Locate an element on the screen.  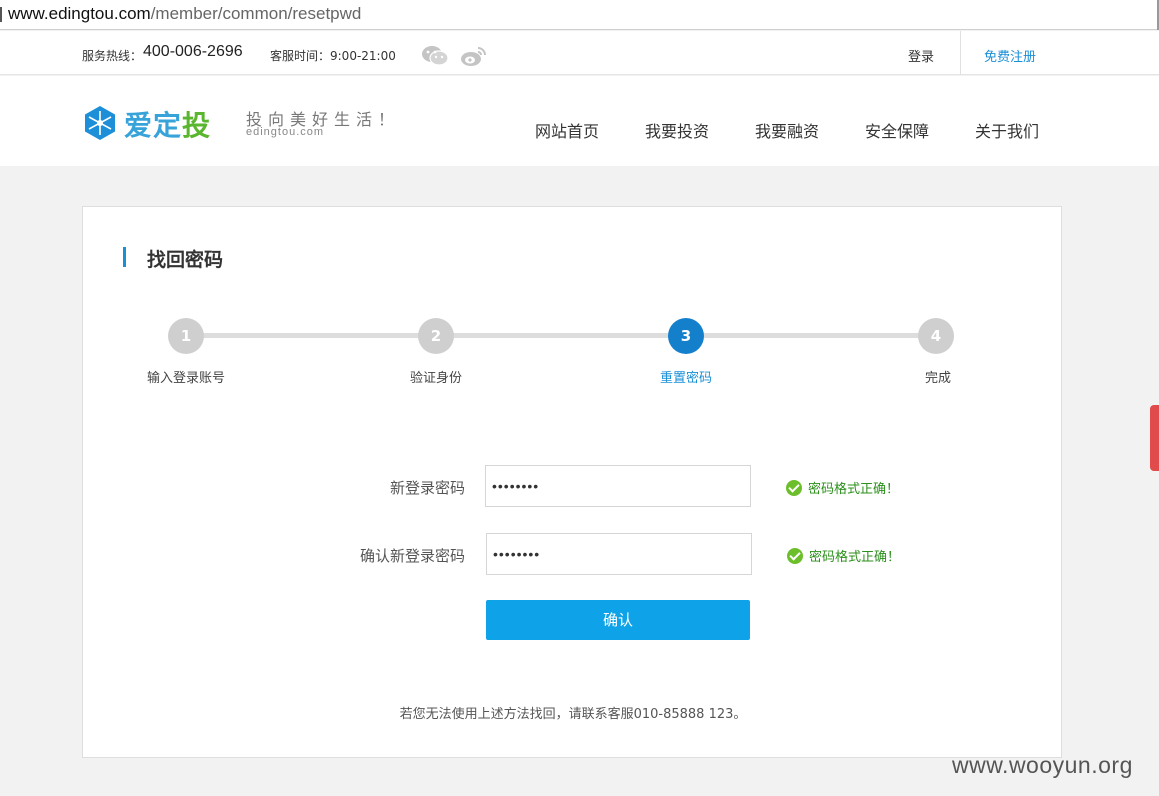
logo-green-text: 投 is located at coordinates (197, 125).